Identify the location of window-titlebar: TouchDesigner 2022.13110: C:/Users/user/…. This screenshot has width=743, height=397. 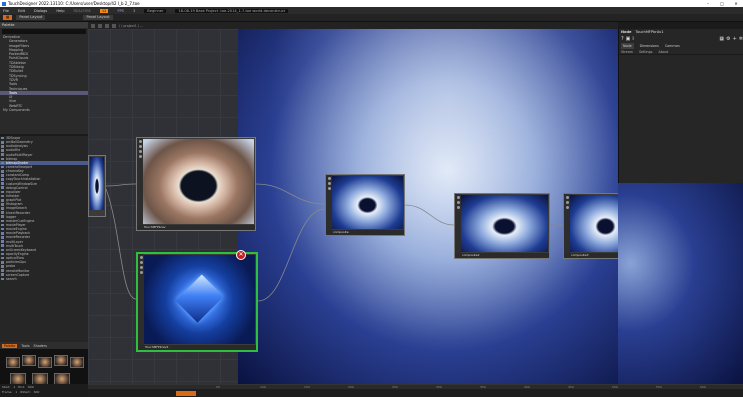
(371, 3).